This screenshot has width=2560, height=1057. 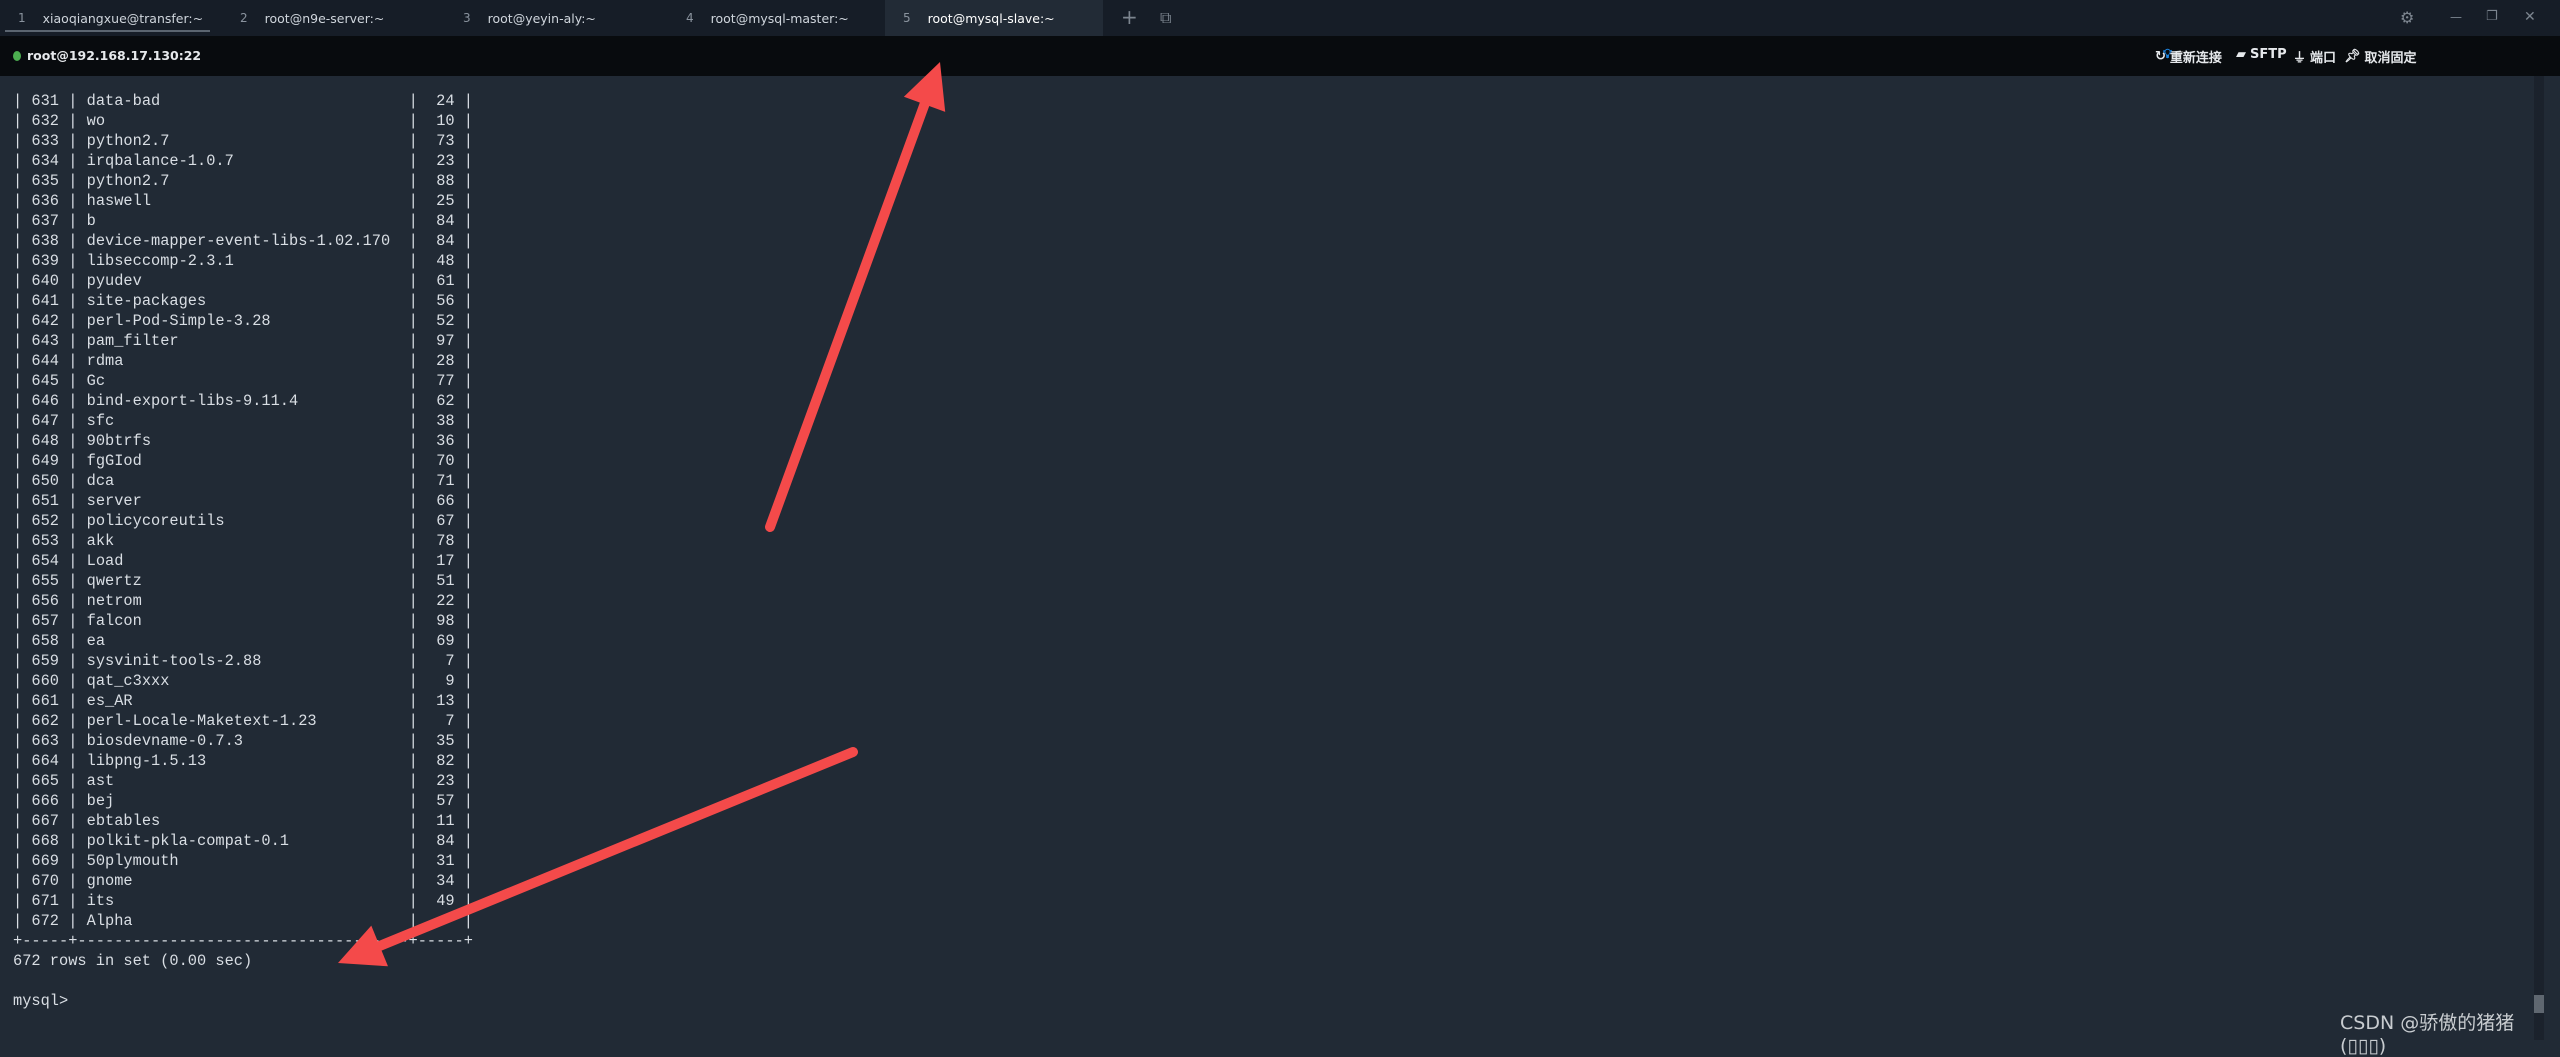 I want to click on cell-id: 646, so click(x=45, y=401).